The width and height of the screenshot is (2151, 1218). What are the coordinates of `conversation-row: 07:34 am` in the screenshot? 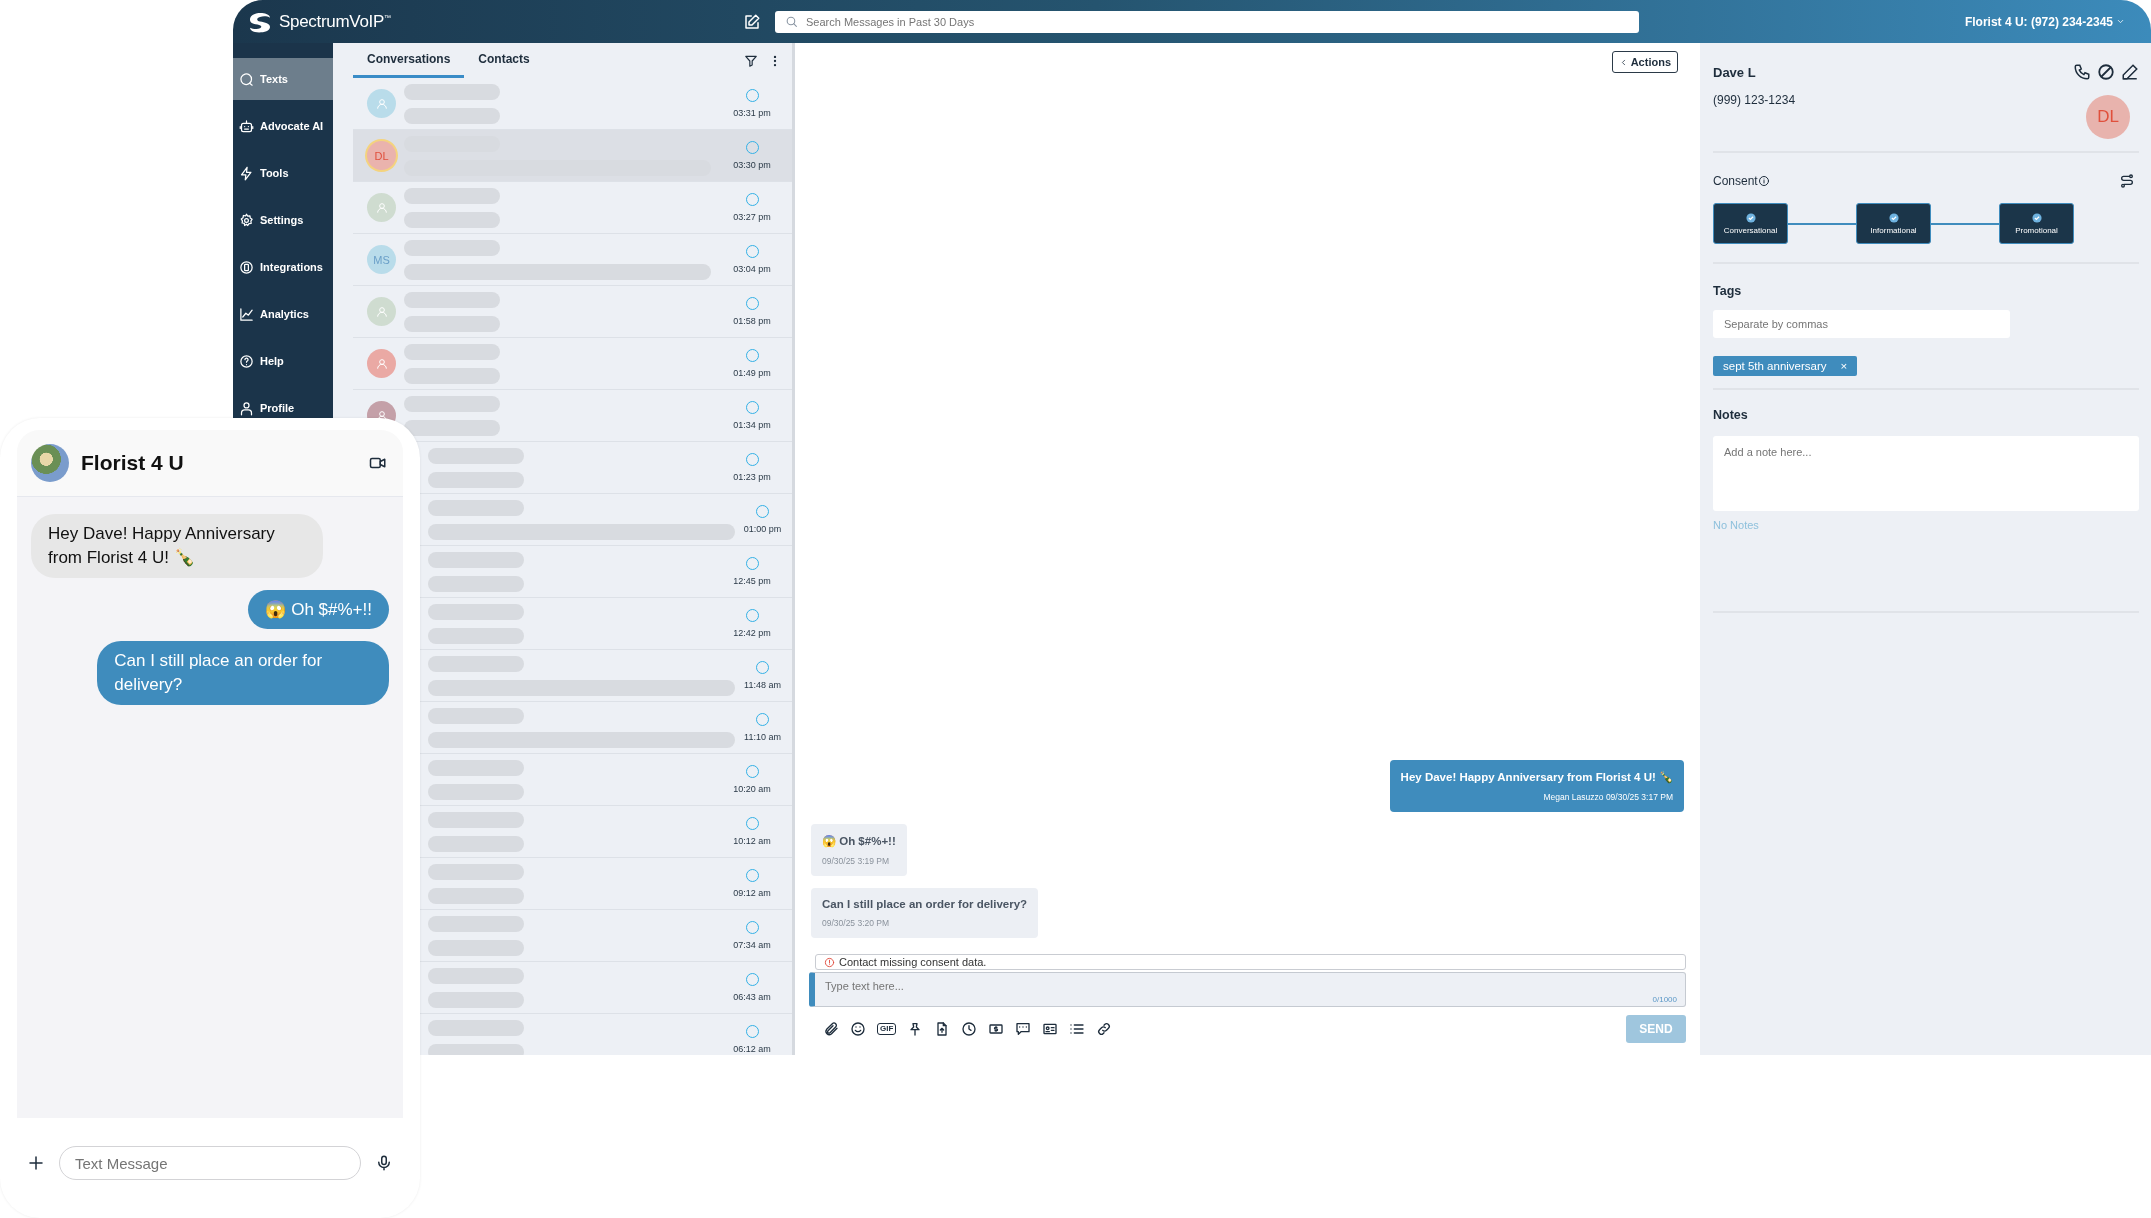 It's located at (606, 936).